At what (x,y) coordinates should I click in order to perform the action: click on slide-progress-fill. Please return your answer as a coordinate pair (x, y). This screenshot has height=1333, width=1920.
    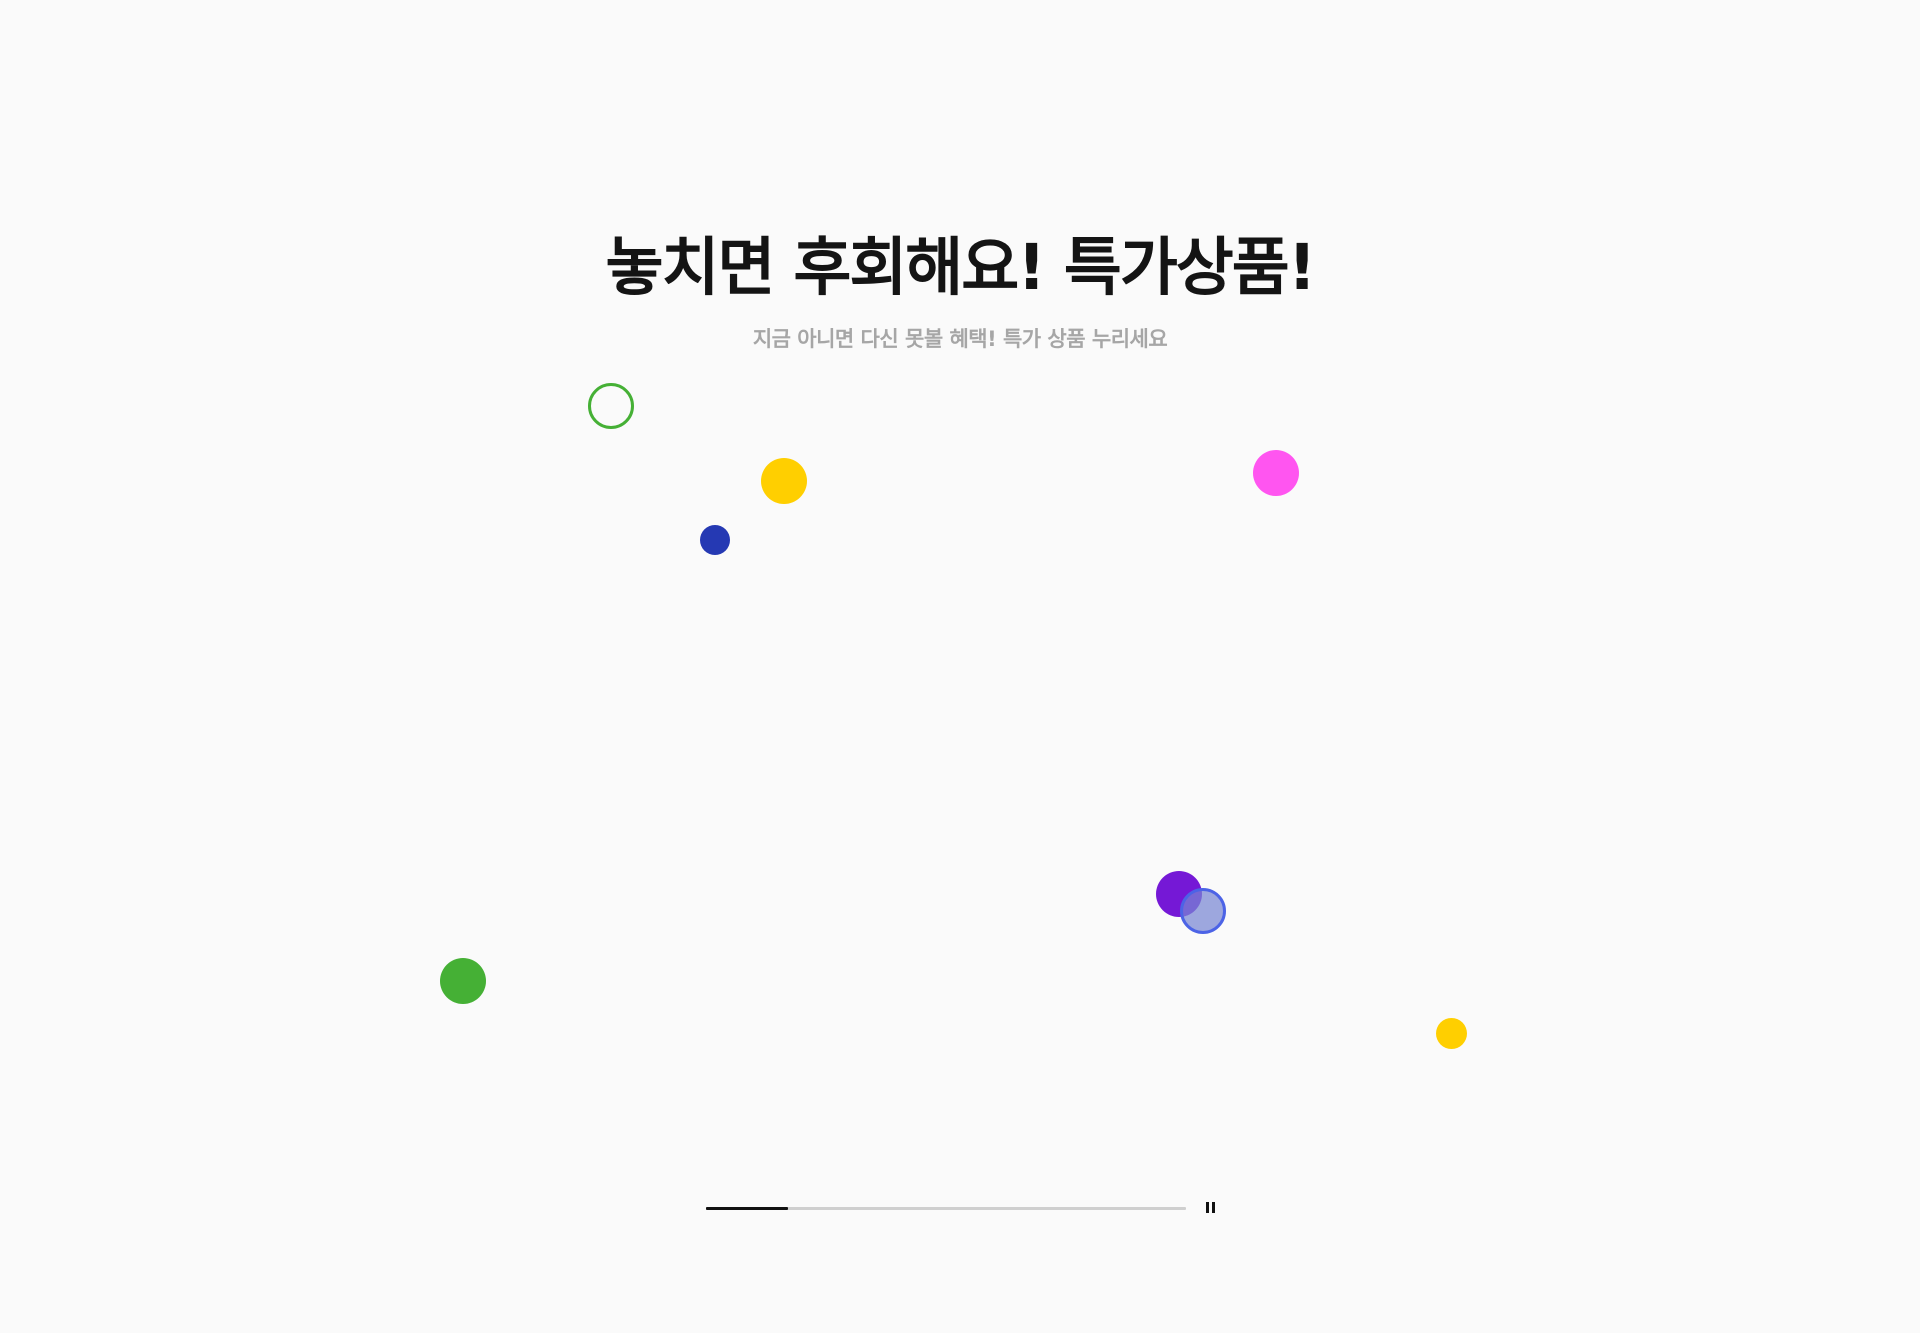
    Looking at the image, I should click on (747, 1208).